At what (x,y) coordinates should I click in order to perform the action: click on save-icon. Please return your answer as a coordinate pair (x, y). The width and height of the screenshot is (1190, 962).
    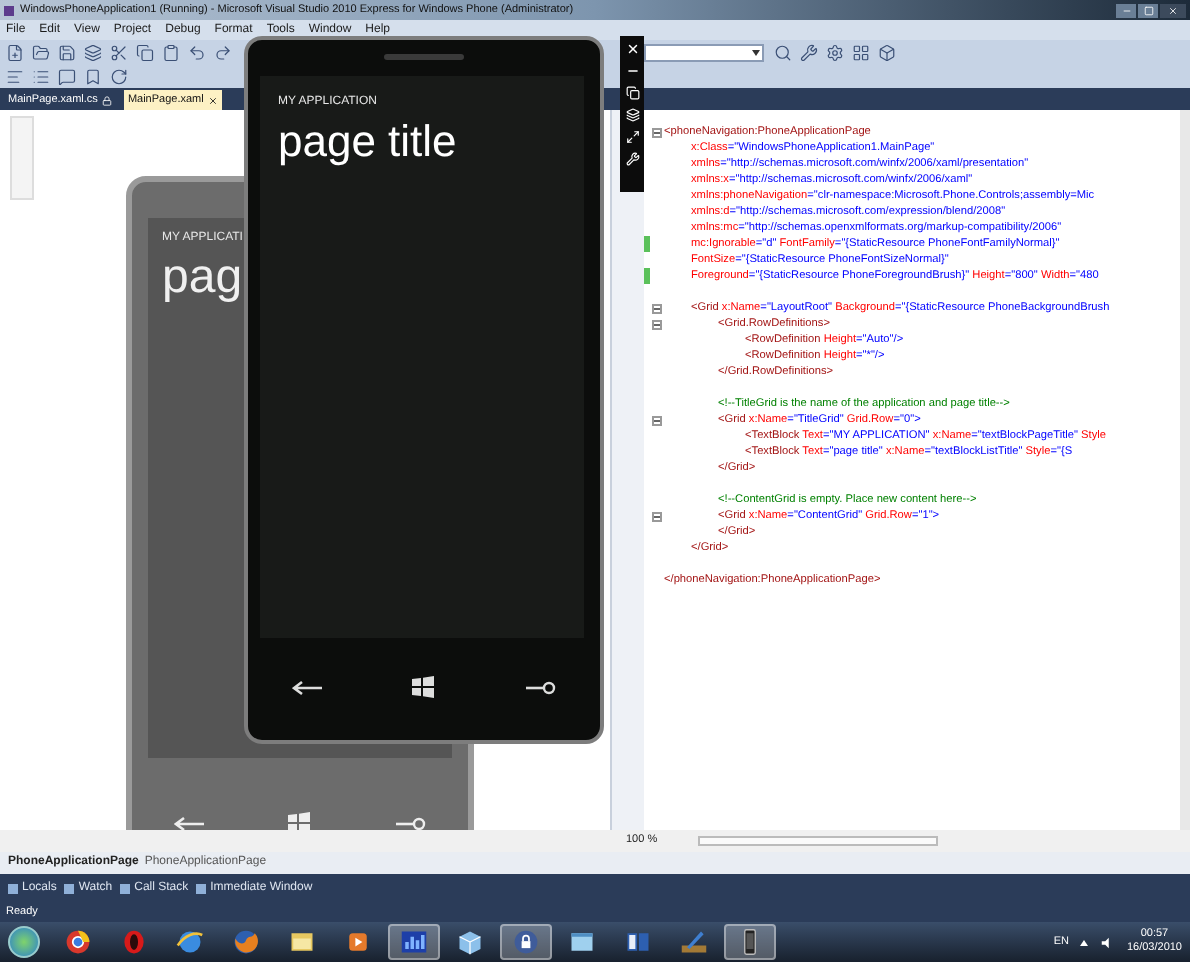
    Looking at the image, I should click on (67, 52).